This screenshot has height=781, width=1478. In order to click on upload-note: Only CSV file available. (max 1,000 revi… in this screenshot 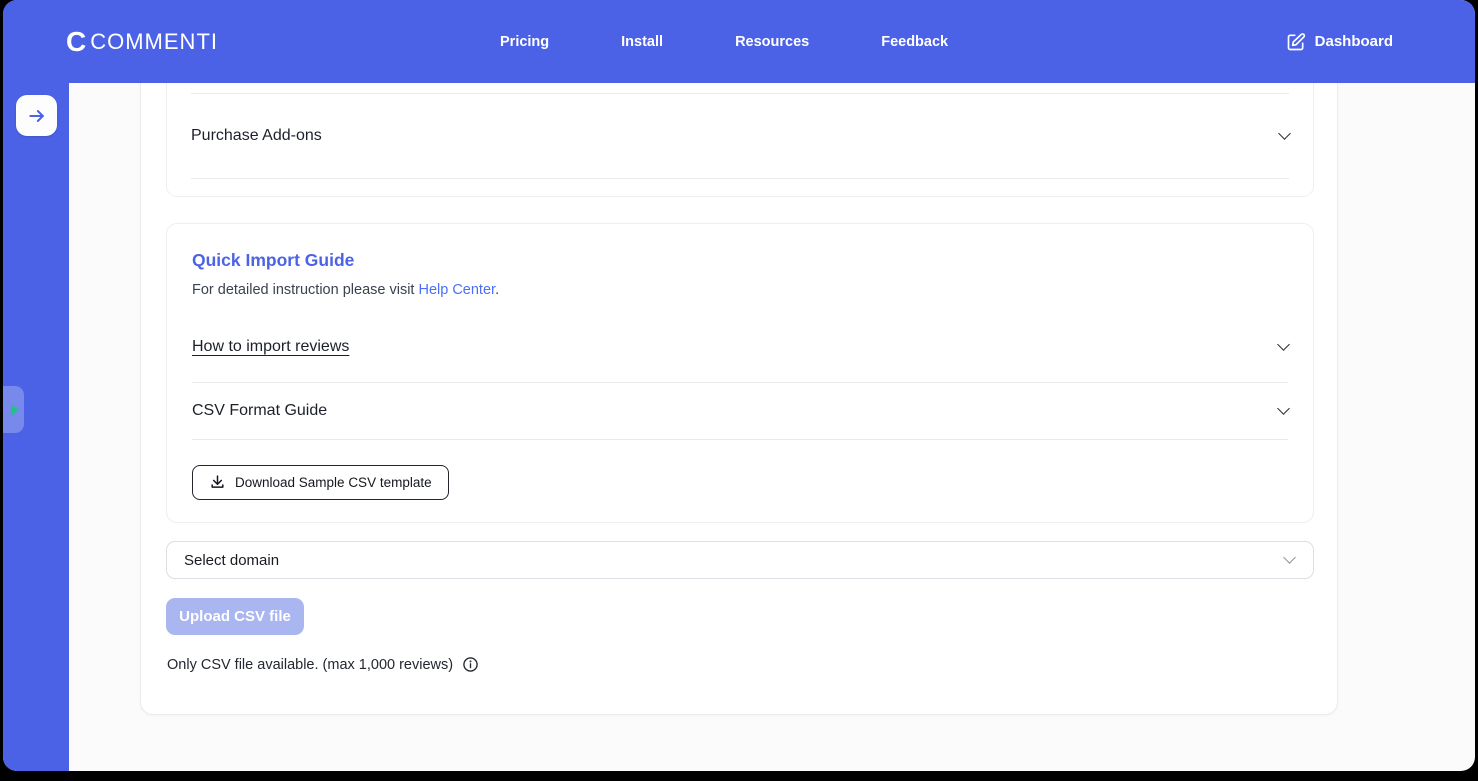, I will do `click(323, 664)`.